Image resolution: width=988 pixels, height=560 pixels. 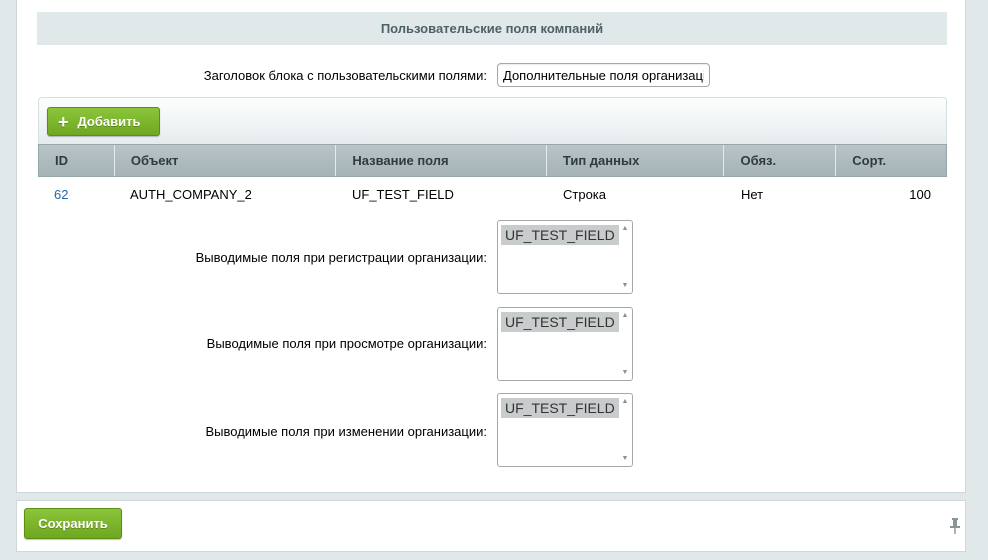 I want to click on column-header-id: ID, so click(x=77, y=160).